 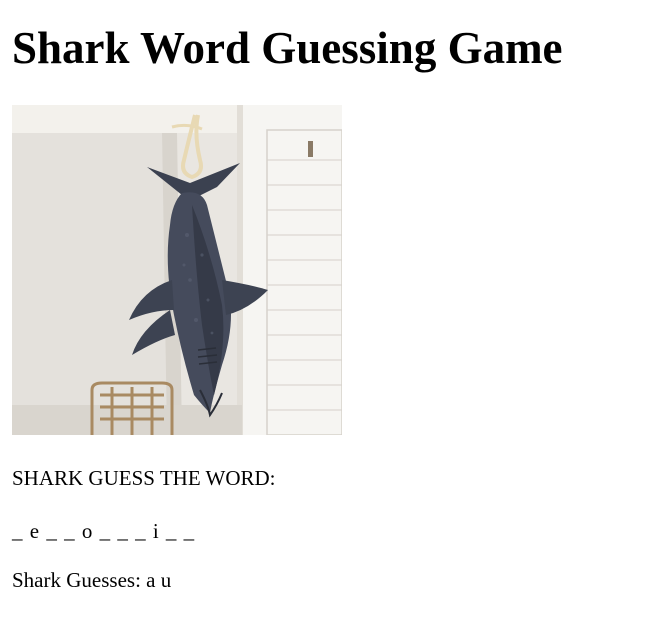 I want to click on game-prompt: SHARK GUESS THE WORD:, so click(x=144, y=478).